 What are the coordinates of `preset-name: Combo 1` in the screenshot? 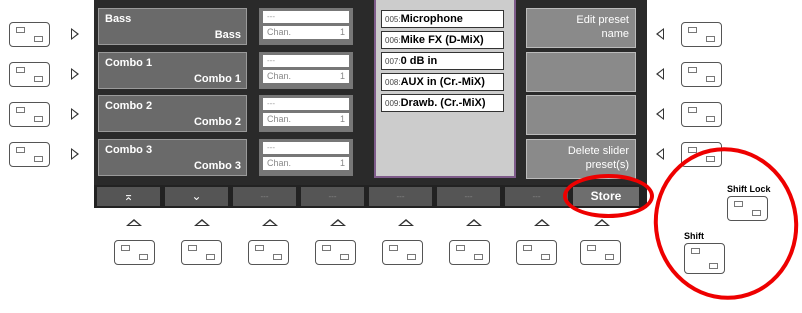 It's located at (129, 63).